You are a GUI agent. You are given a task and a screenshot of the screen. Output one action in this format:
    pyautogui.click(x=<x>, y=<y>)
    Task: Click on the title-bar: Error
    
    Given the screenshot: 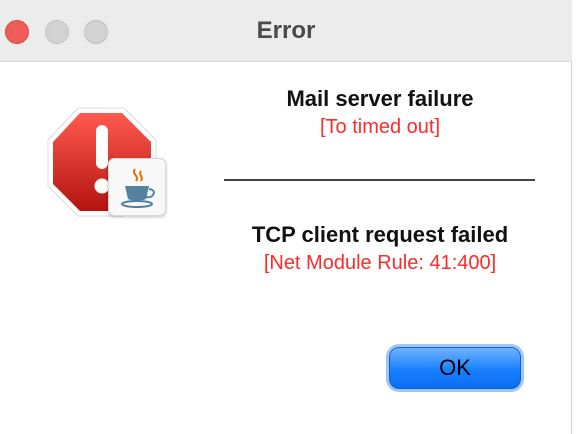 What is the action you would take?
    pyautogui.click(x=286, y=31)
    